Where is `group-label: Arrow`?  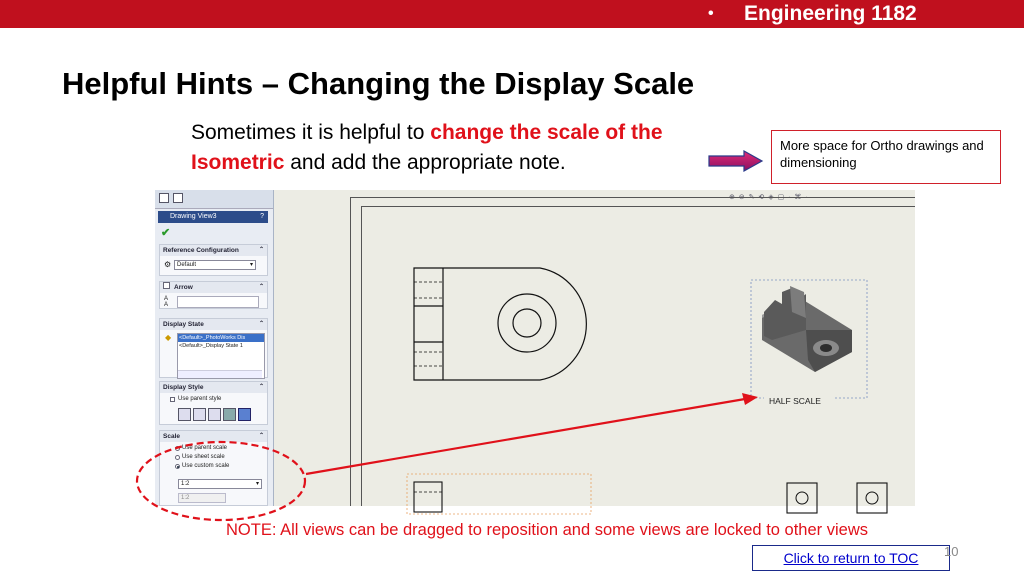 group-label: Arrow is located at coordinates (183, 287).